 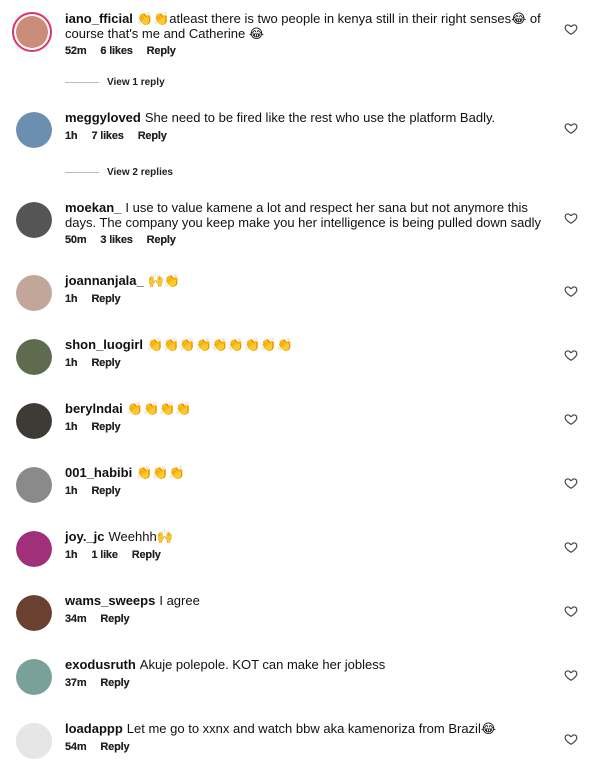 I want to click on comment-meta: 37m Reply, so click(x=97, y=683).